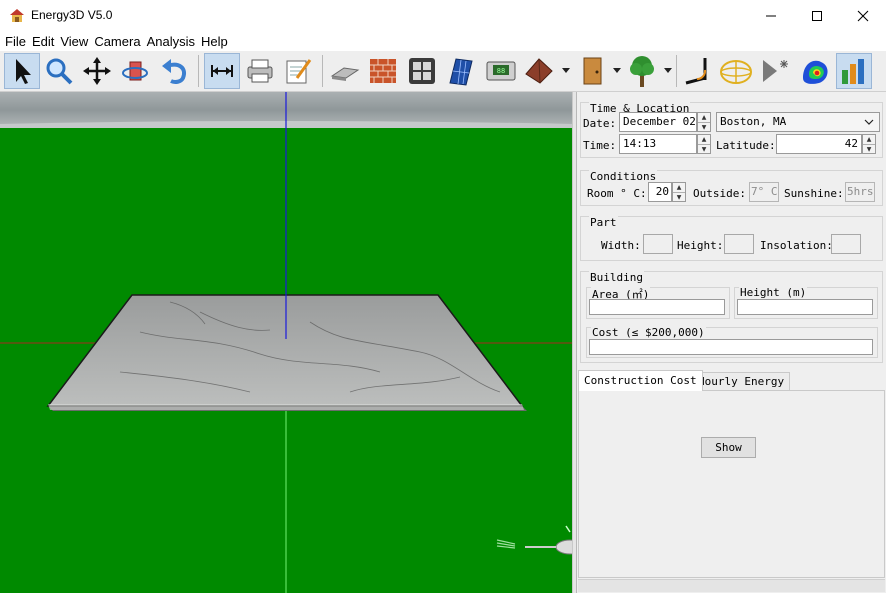  Describe the element at coordinates (640, 380) in the screenshot. I see `tab-construction-cost: Construction Cost` at that location.